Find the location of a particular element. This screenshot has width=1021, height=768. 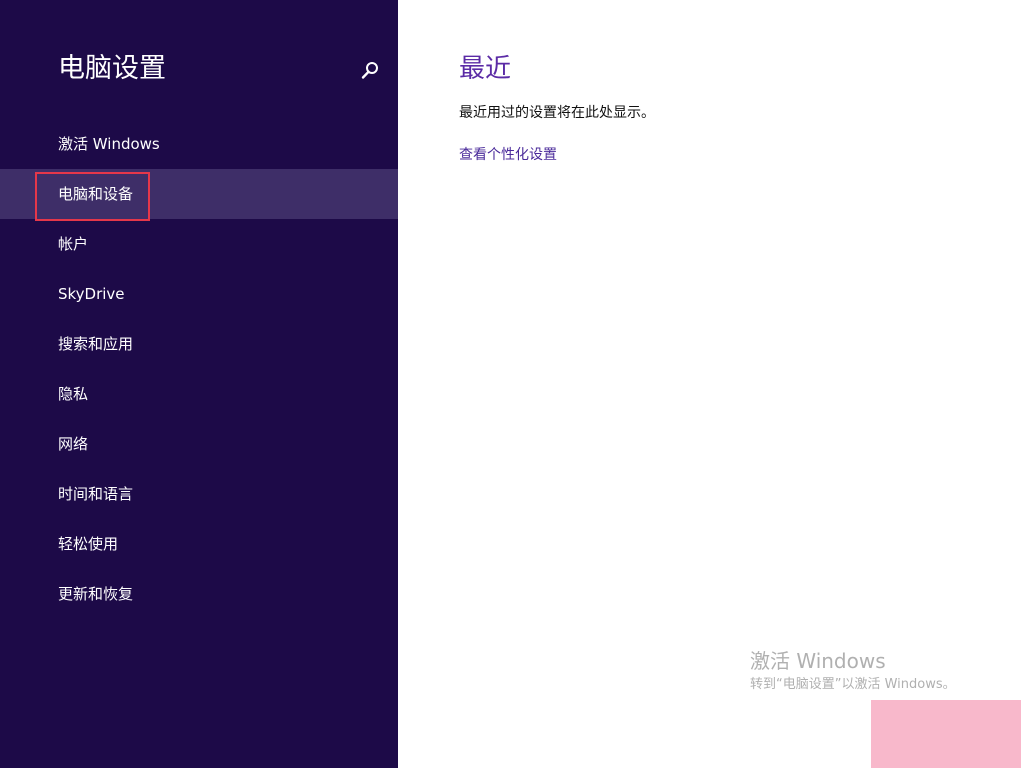

corner-overlay-block is located at coordinates (946, 734).